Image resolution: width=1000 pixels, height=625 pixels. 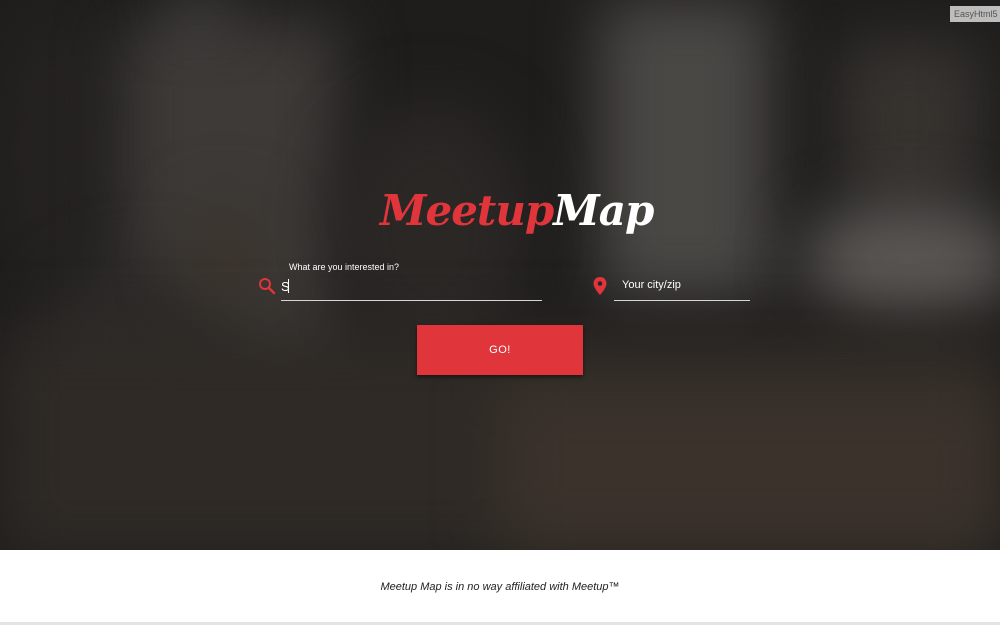 What do you see at coordinates (467, 210) in the screenshot?
I see `logo-meetup: Meetup` at bounding box center [467, 210].